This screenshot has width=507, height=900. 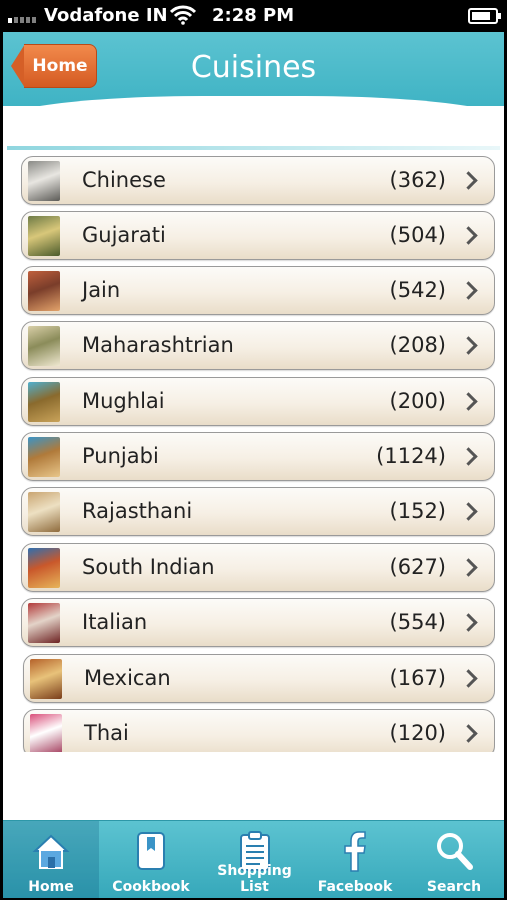 I want to click on cuisine-row-rajasthani: Rajasthani (152), so click(x=258, y=511).